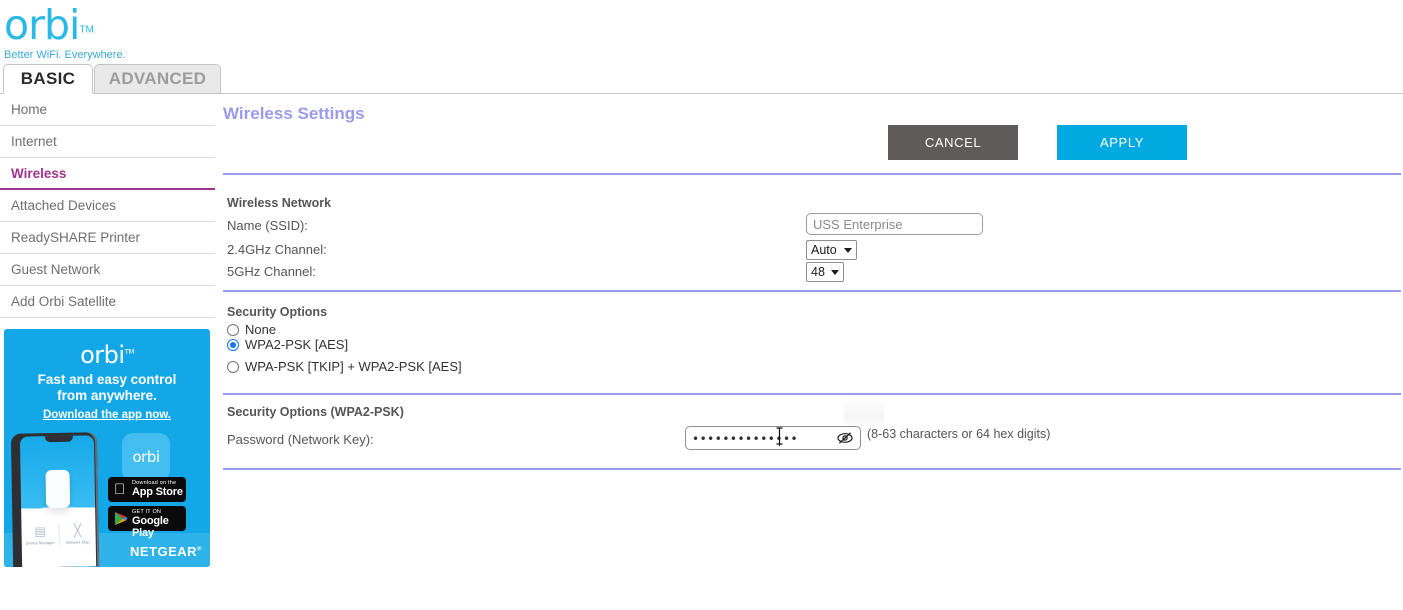 The width and height of the screenshot is (1403, 610). Describe the element at coordinates (294, 113) in the screenshot. I see `page-title: Wireless Settings` at that location.